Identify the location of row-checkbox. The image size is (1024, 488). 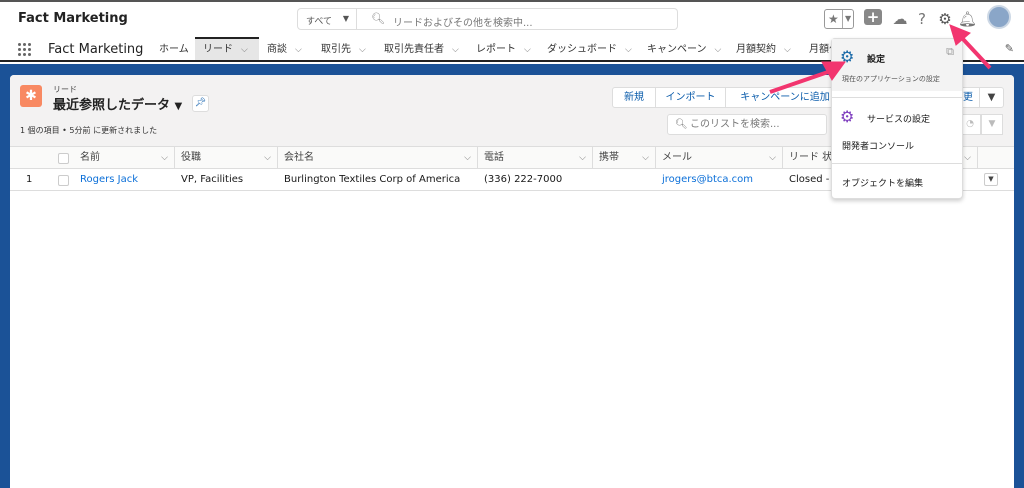
(63, 180).